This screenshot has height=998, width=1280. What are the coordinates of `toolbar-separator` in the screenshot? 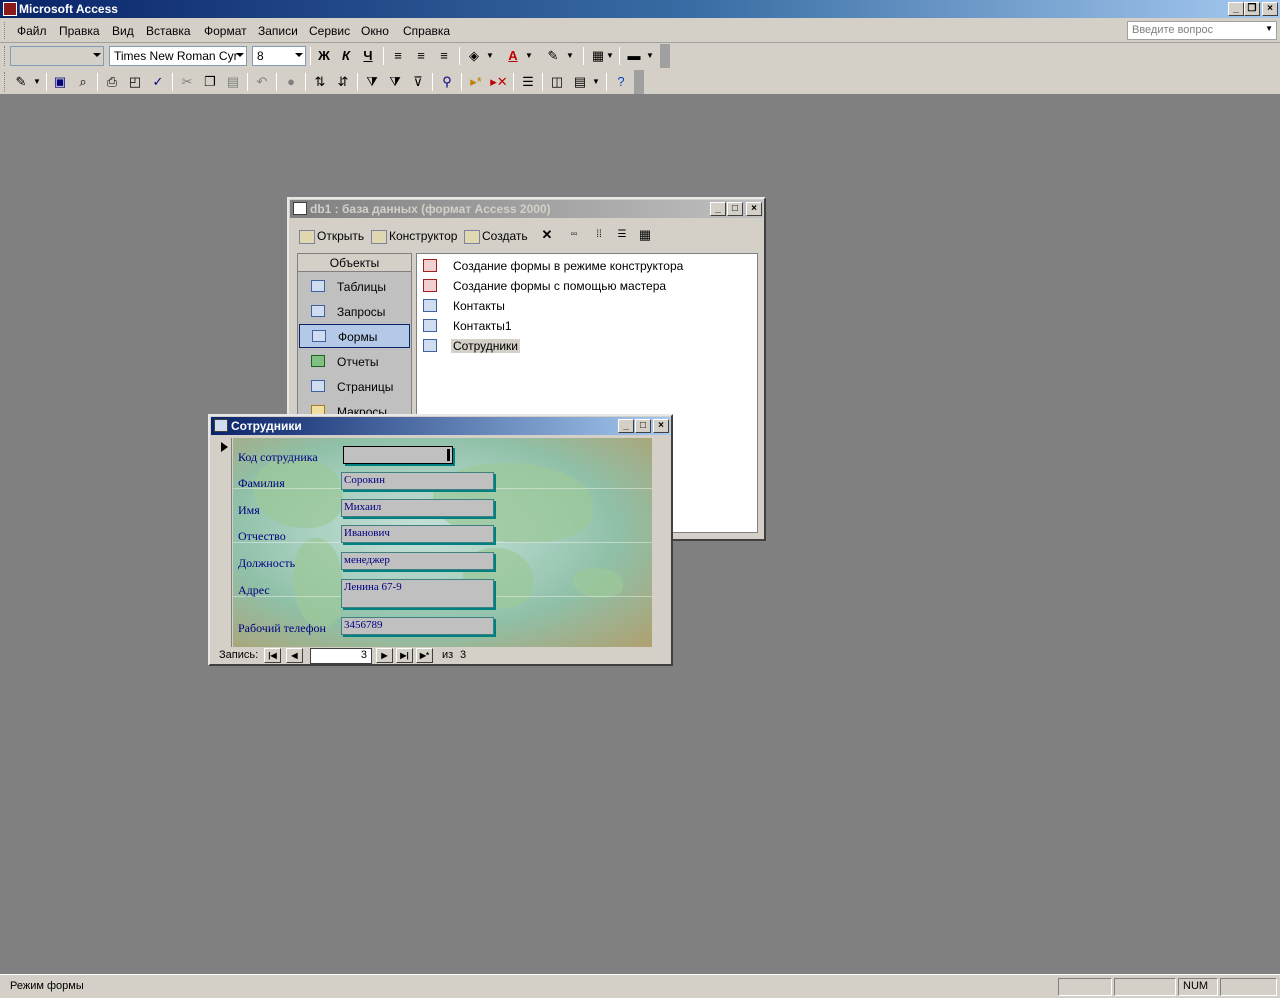 It's located at (432, 82).